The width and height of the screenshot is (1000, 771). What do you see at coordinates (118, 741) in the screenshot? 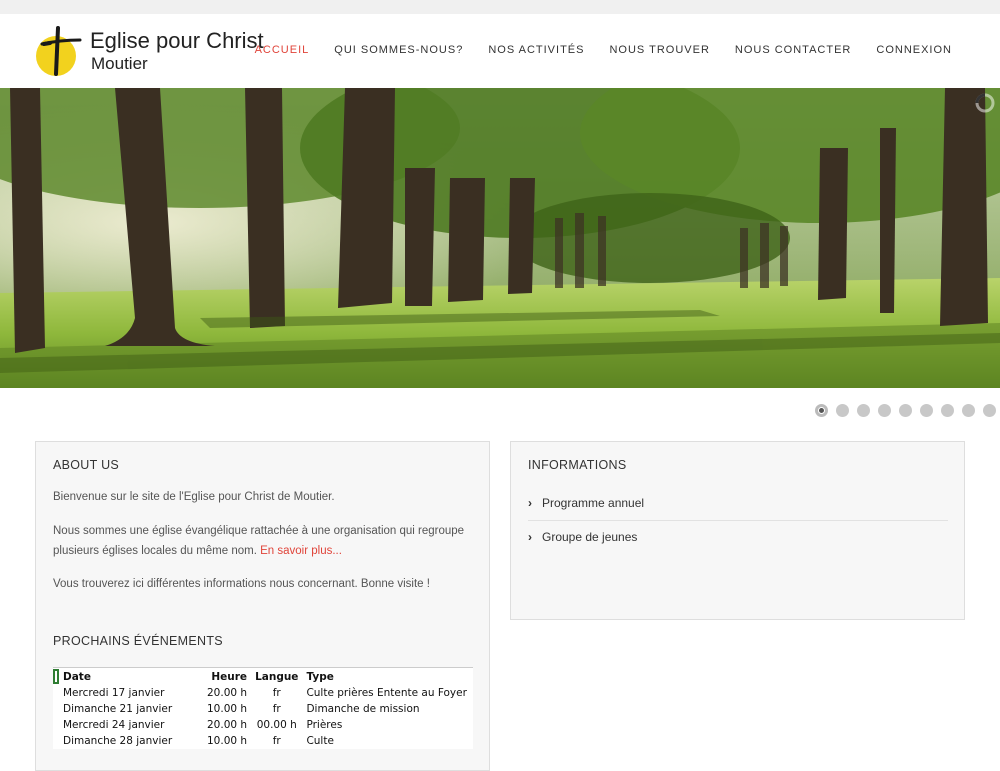
I see `event-date: Dimanche 28 janvier` at bounding box center [118, 741].